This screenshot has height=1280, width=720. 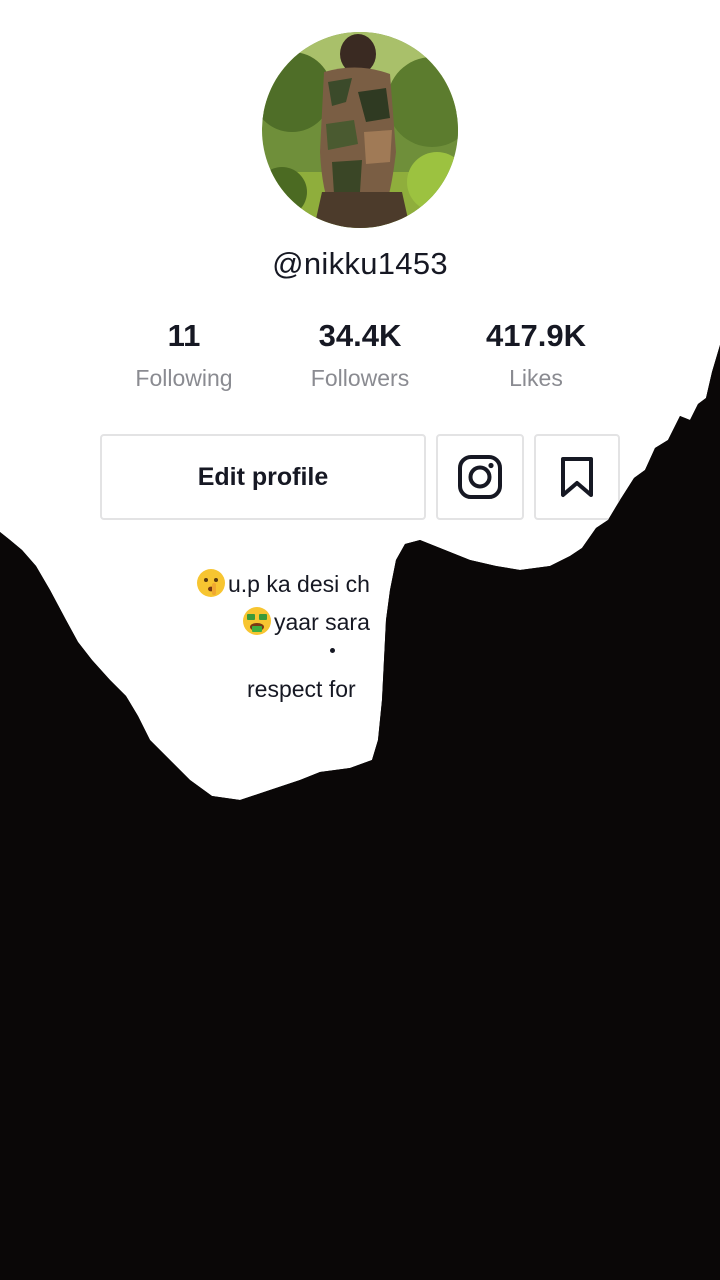 I want to click on stat-followers: 34.4K Followers, so click(x=360, y=355).